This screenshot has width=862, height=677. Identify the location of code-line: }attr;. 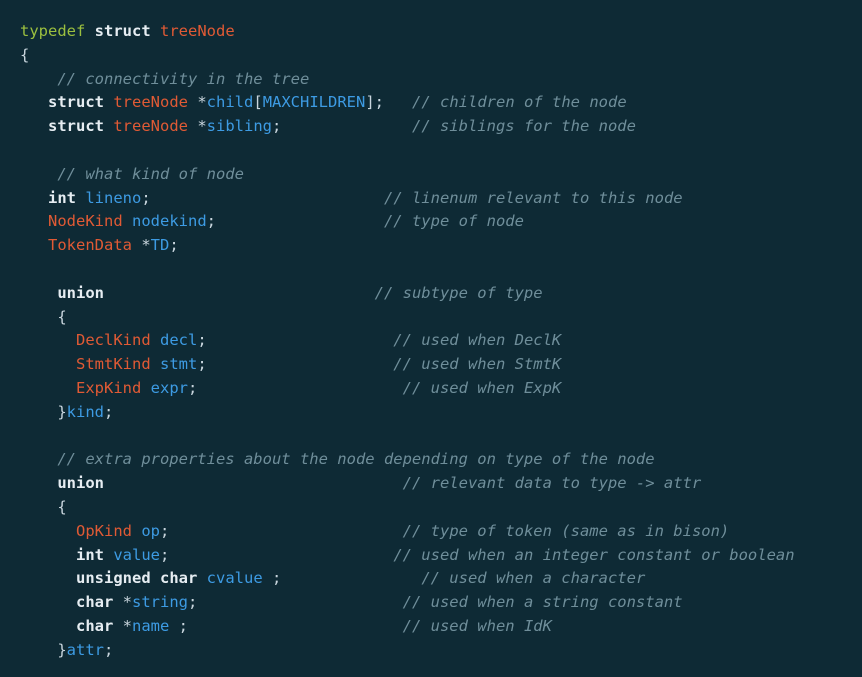
(441, 651).